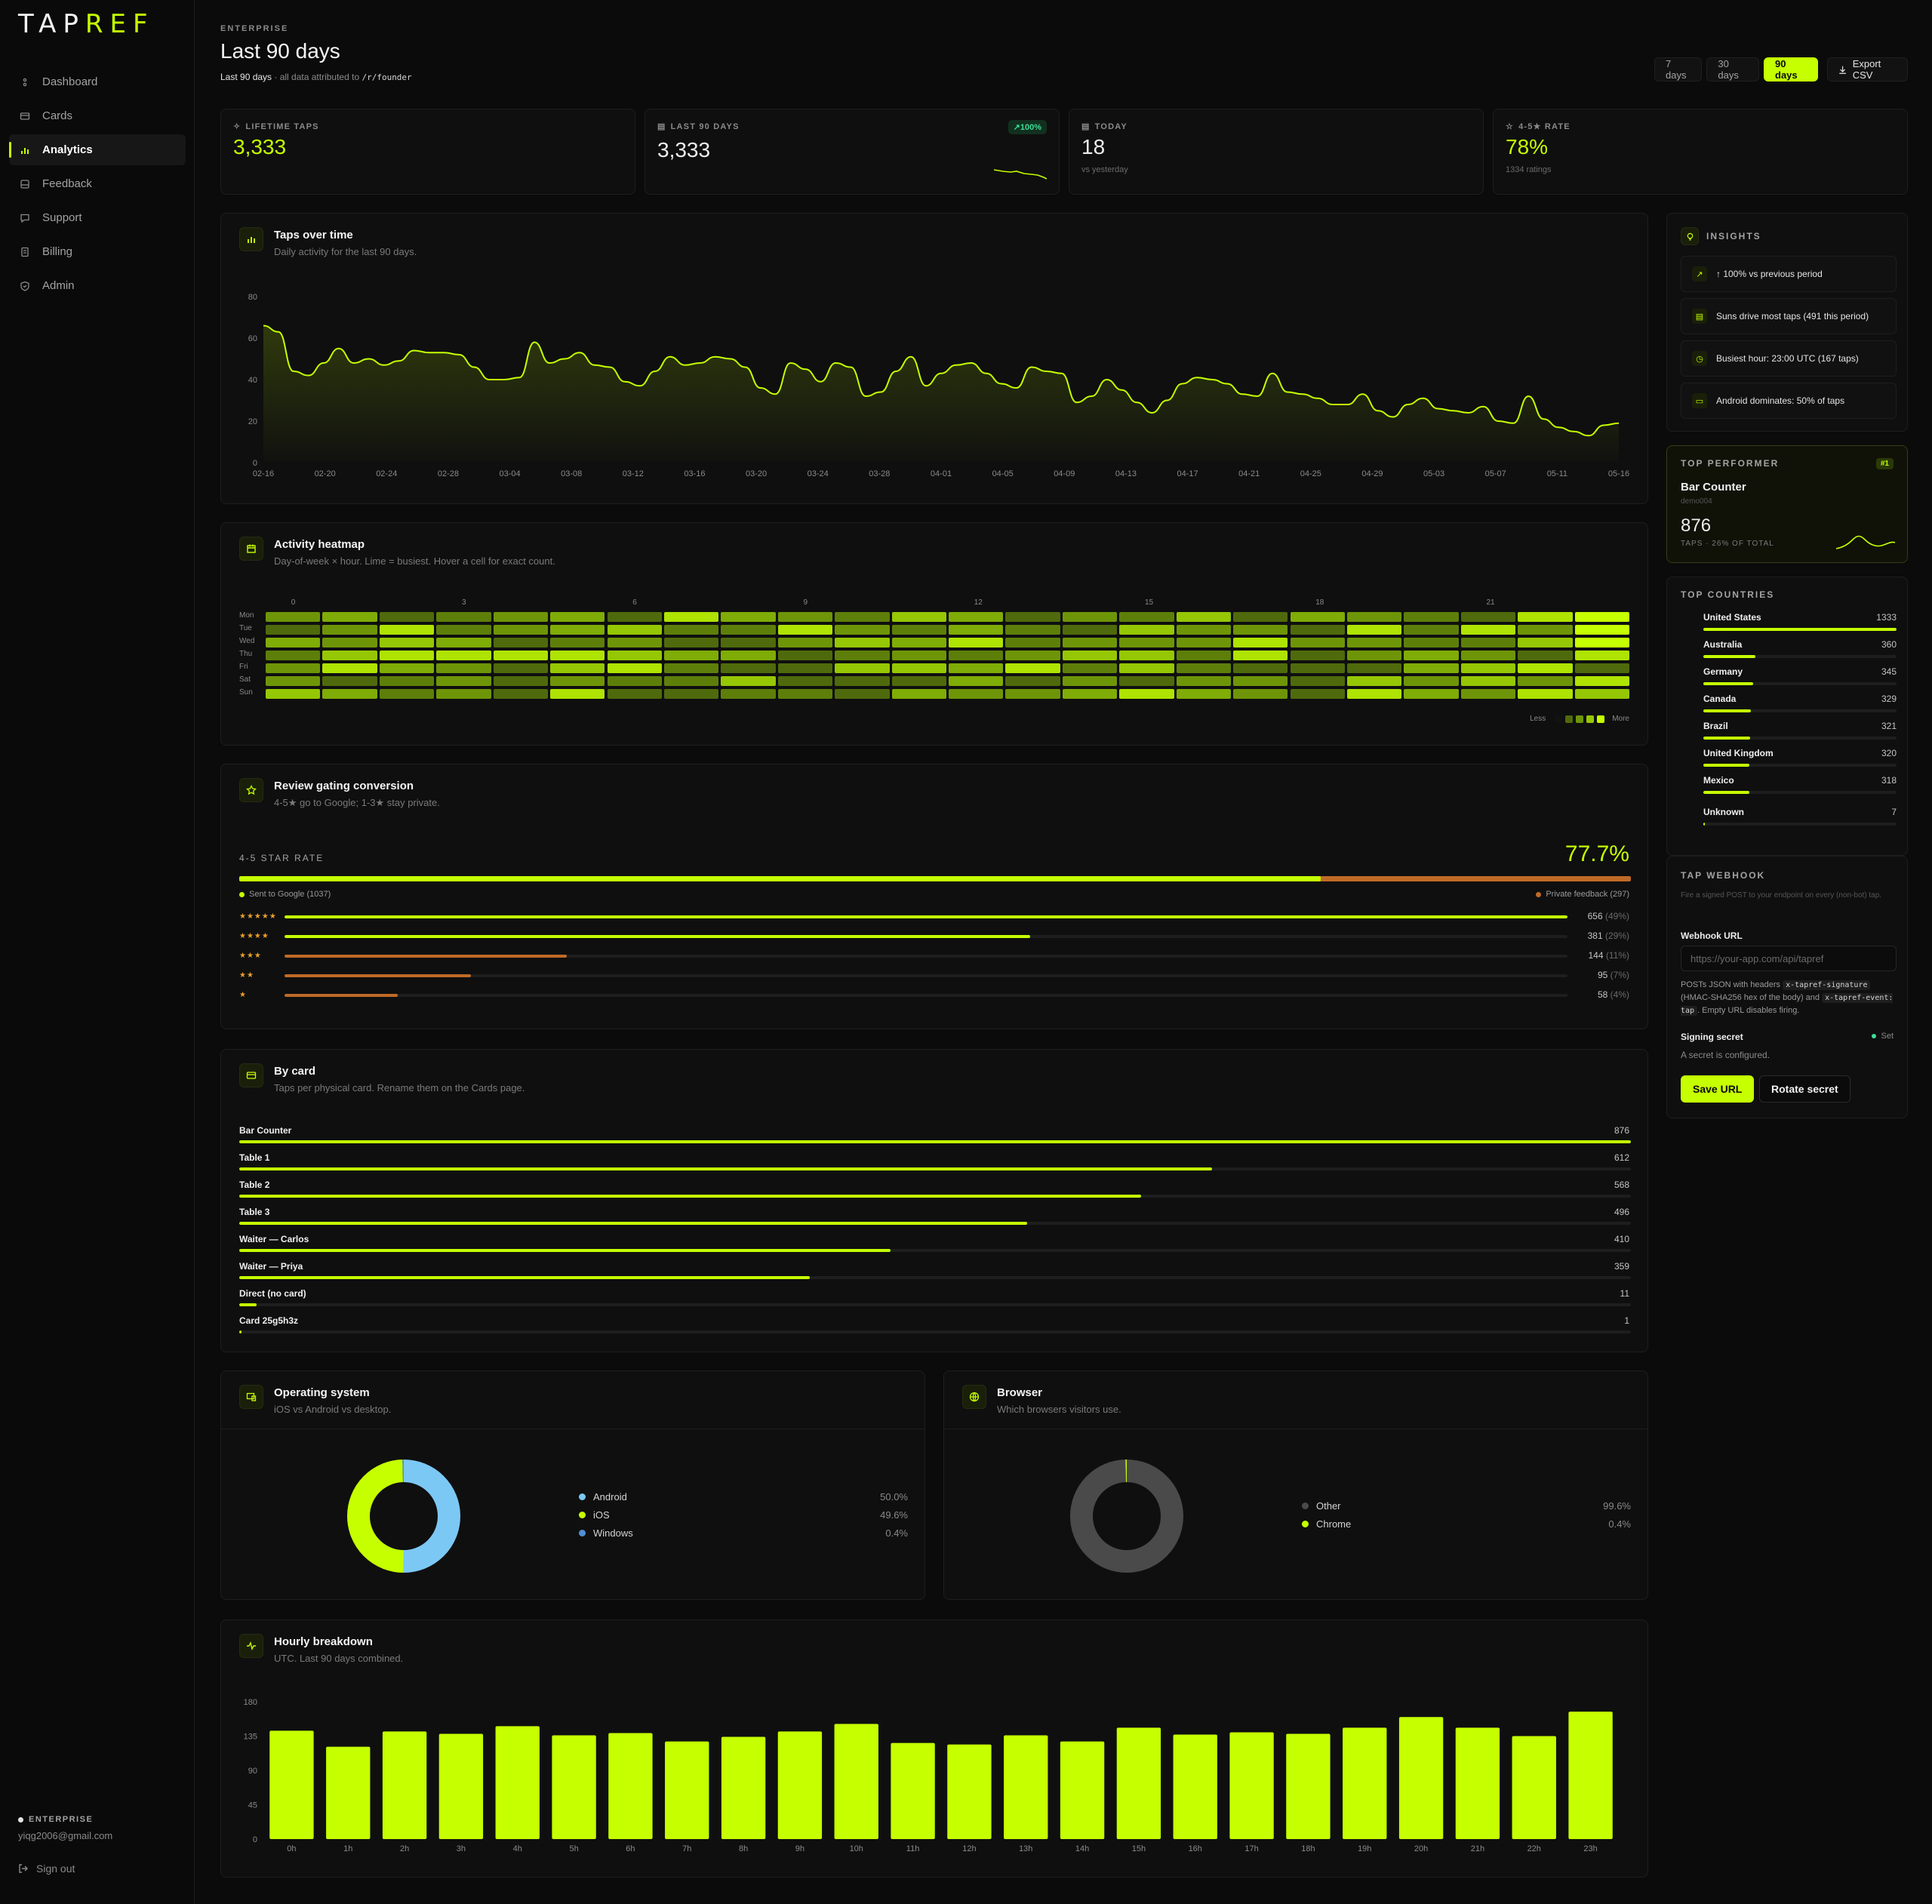 This screenshot has width=1932, height=1904. I want to click on sidebar-item-feedback: Feedback, so click(97, 183).